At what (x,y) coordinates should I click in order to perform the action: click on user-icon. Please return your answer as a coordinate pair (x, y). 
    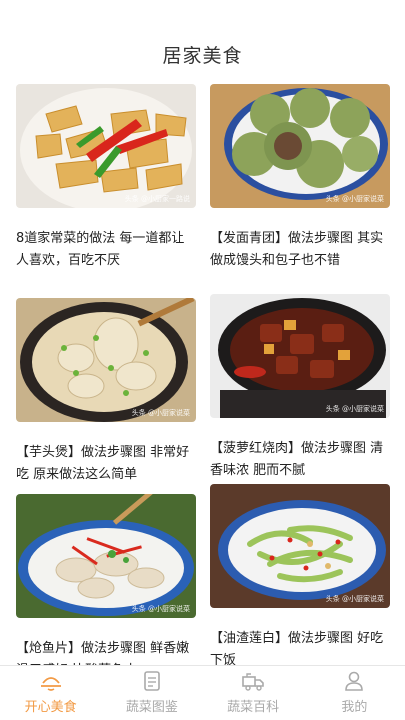
    Looking at the image, I should click on (354, 681).